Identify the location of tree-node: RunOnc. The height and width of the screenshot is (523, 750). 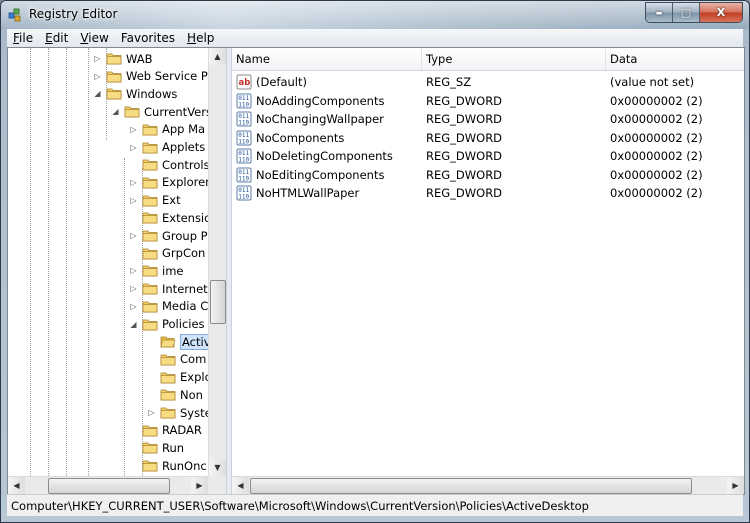
(174, 465).